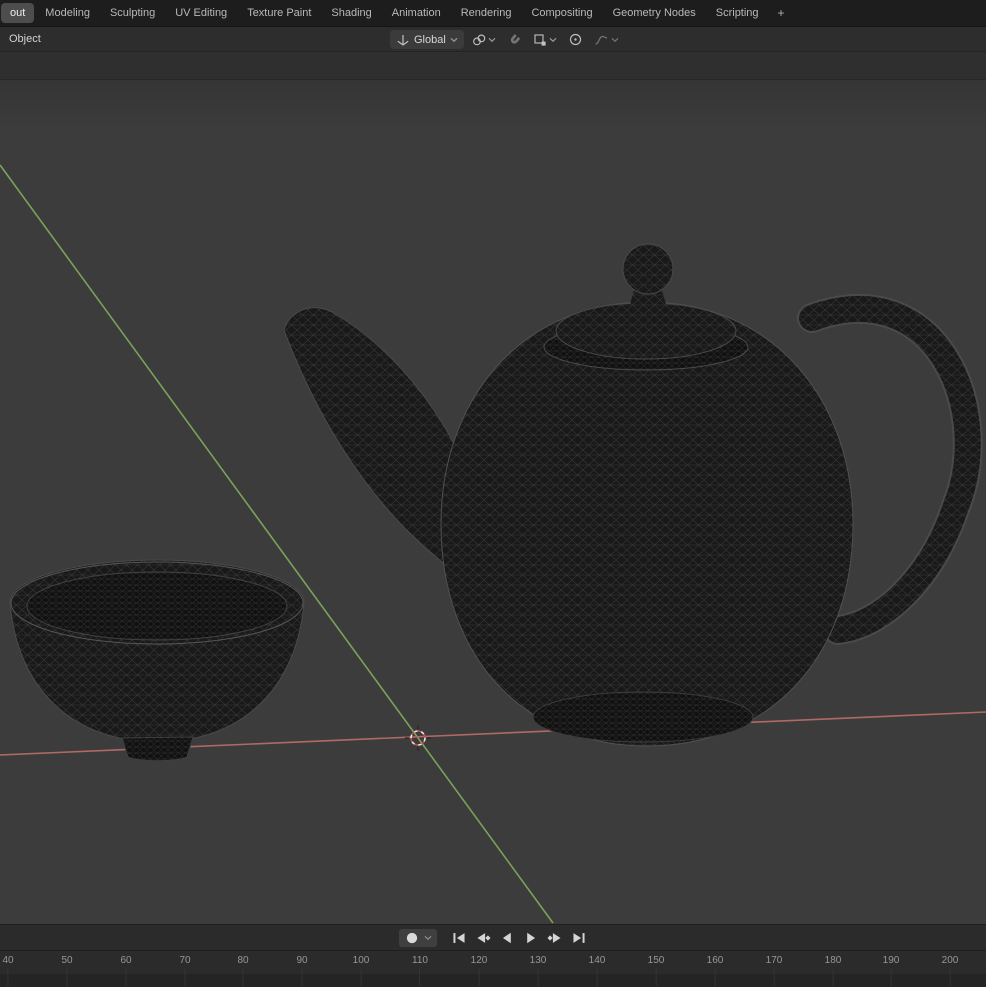  What do you see at coordinates (486, 13) in the screenshot?
I see `tab-rendering: Rendering` at bounding box center [486, 13].